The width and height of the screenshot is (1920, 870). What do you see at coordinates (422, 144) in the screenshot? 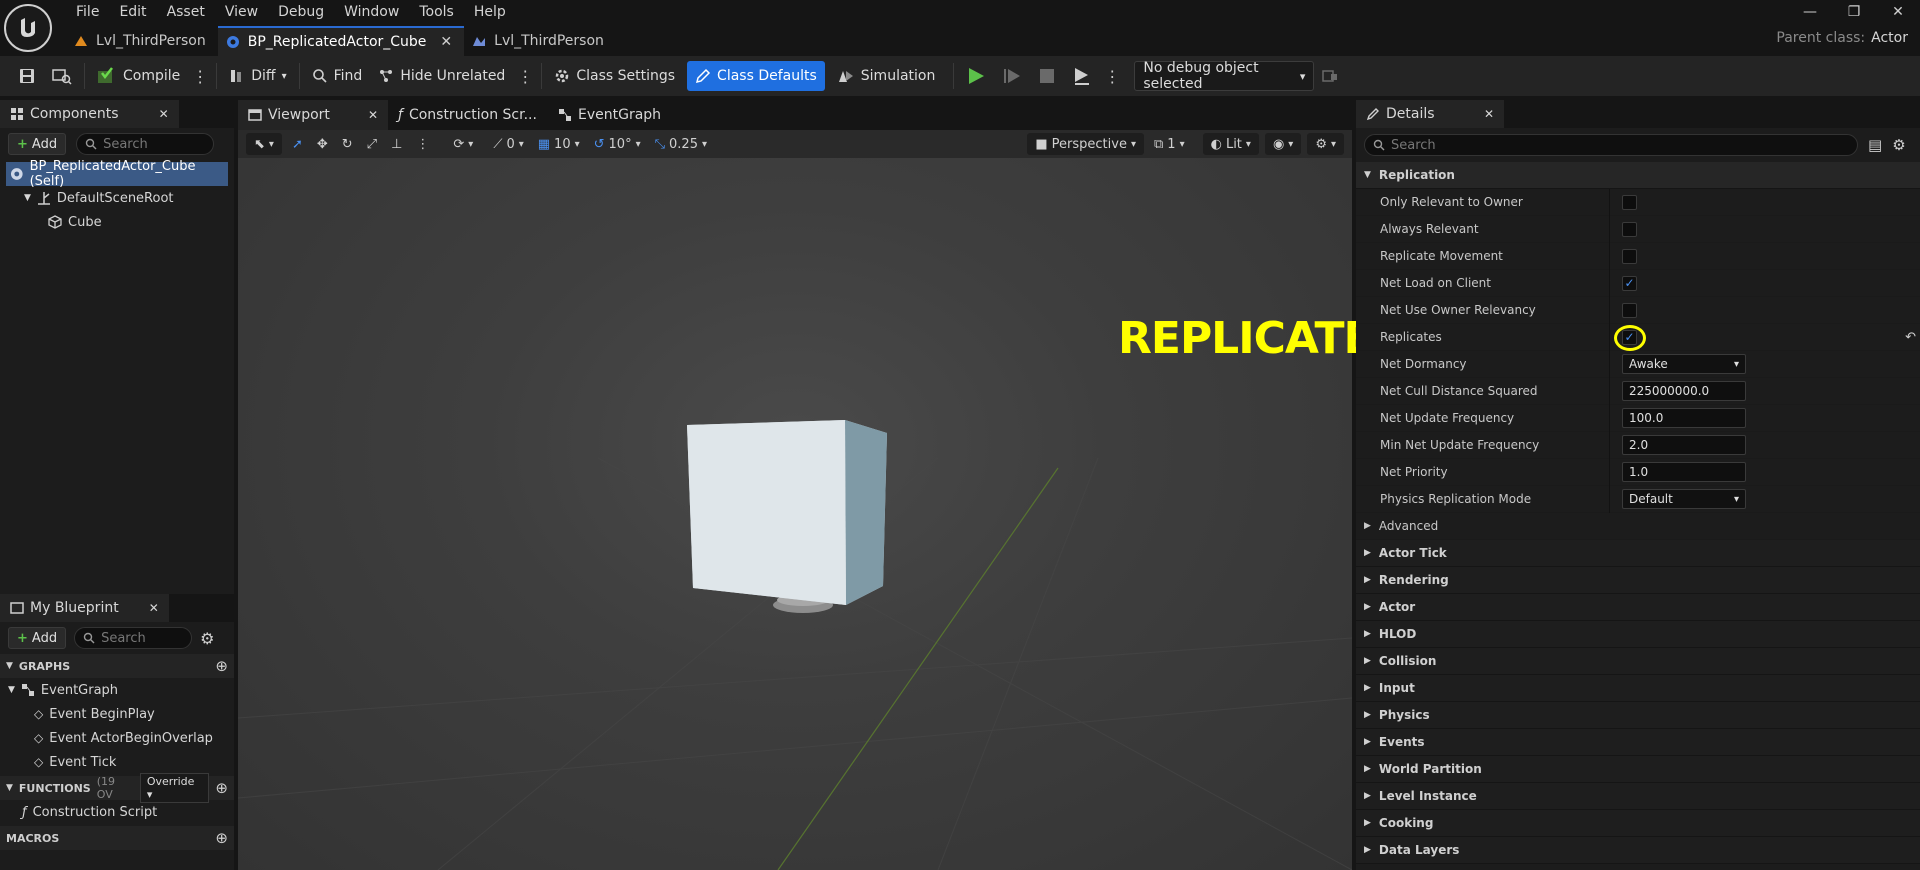
I see `more-options-icon: ⋮` at bounding box center [422, 144].